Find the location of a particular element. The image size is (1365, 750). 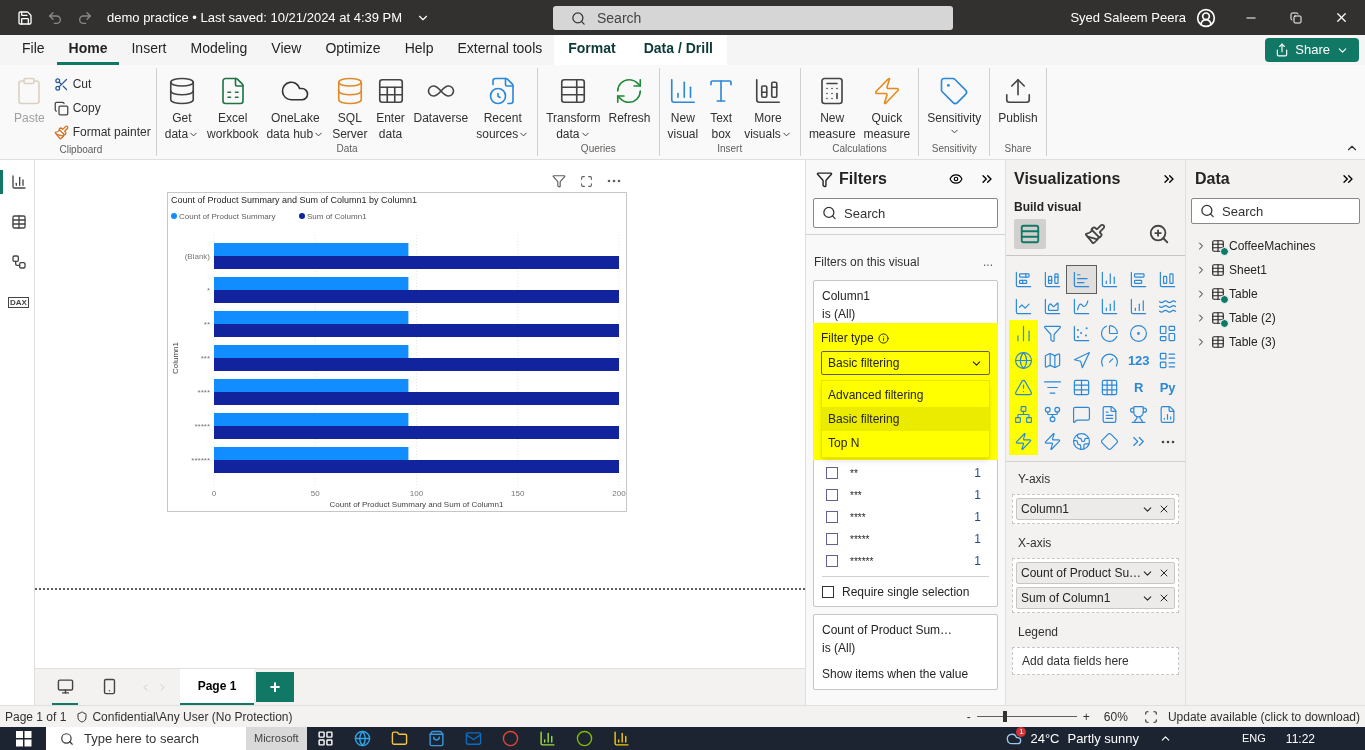

field-chip: Sum of Column1 is located at coordinates (1095, 598).